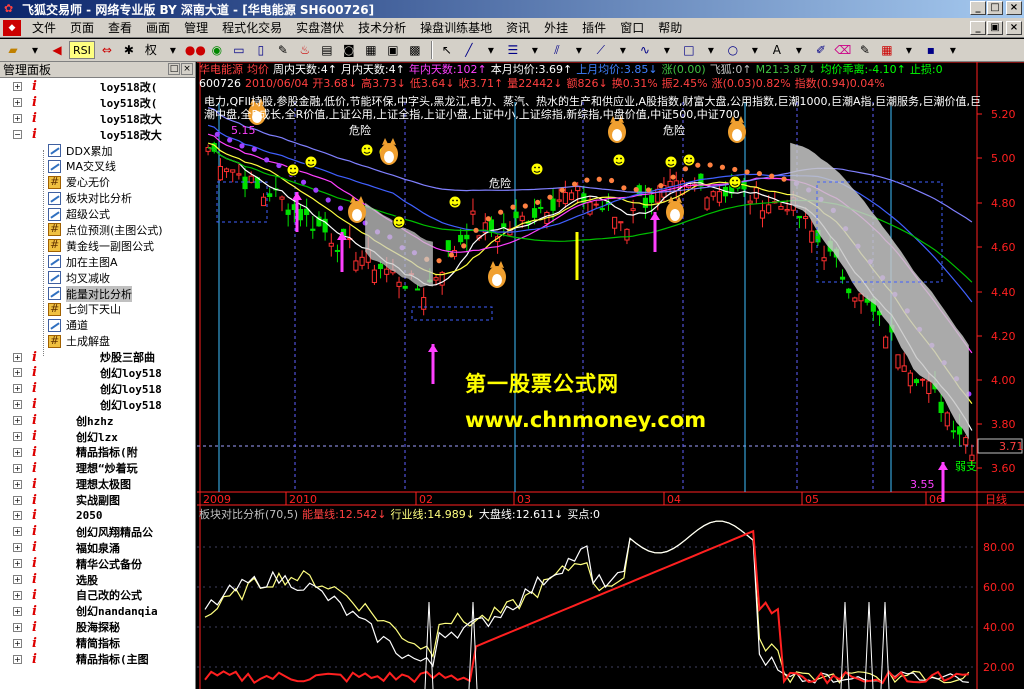 This screenshot has height=689, width=1024. Describe the element at coordinates (645, 50) in the screenshot. I see `wave-icon: ∿` at that location.